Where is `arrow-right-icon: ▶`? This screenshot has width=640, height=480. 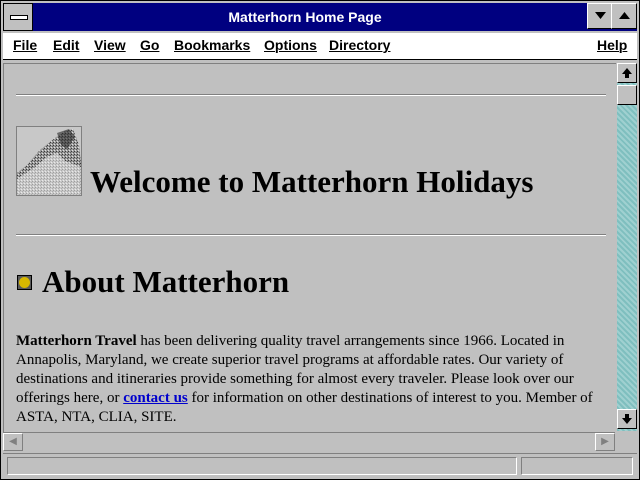 arrow-right-icon: ▶ is located at coordinates (605, 441).